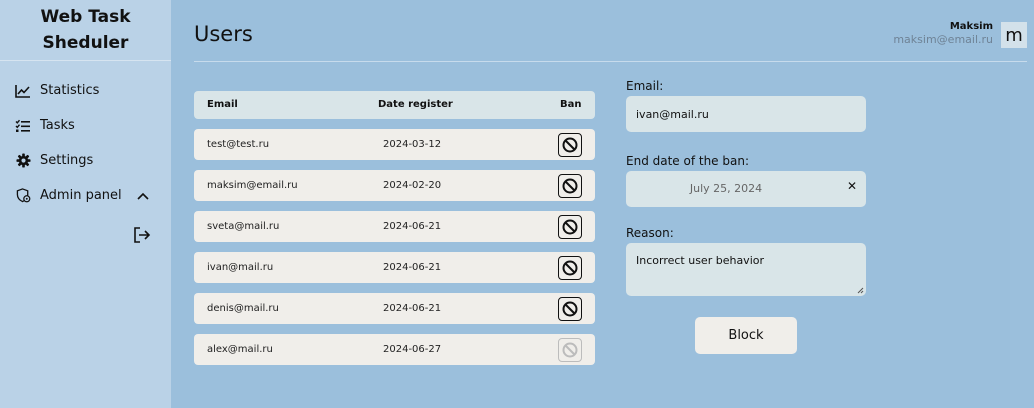  Describe the element at coordinates (85, 125) in the screenshot. I see `sidebar-item-tasks: Tasks` at that location.